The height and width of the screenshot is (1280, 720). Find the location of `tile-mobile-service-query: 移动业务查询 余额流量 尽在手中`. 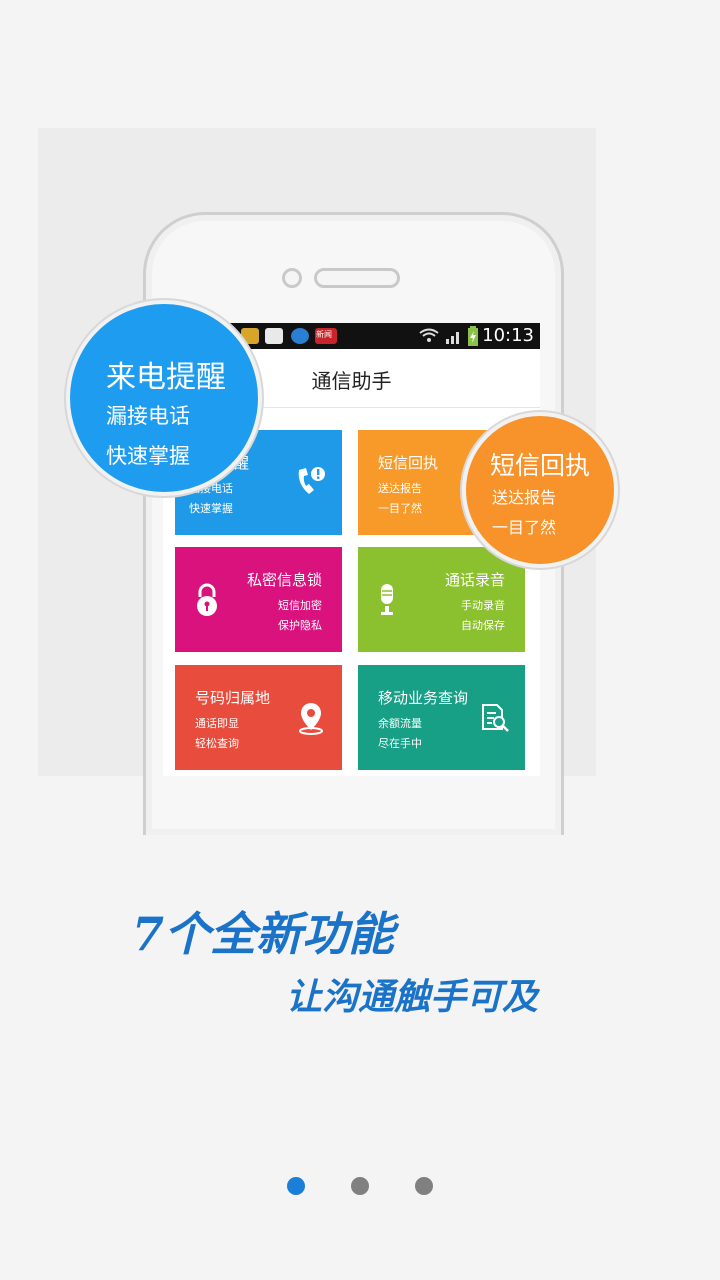

tile-mobile-service-query: 移动业务查询 余额流量 尽在手中 is located at coordinates (441, 717).